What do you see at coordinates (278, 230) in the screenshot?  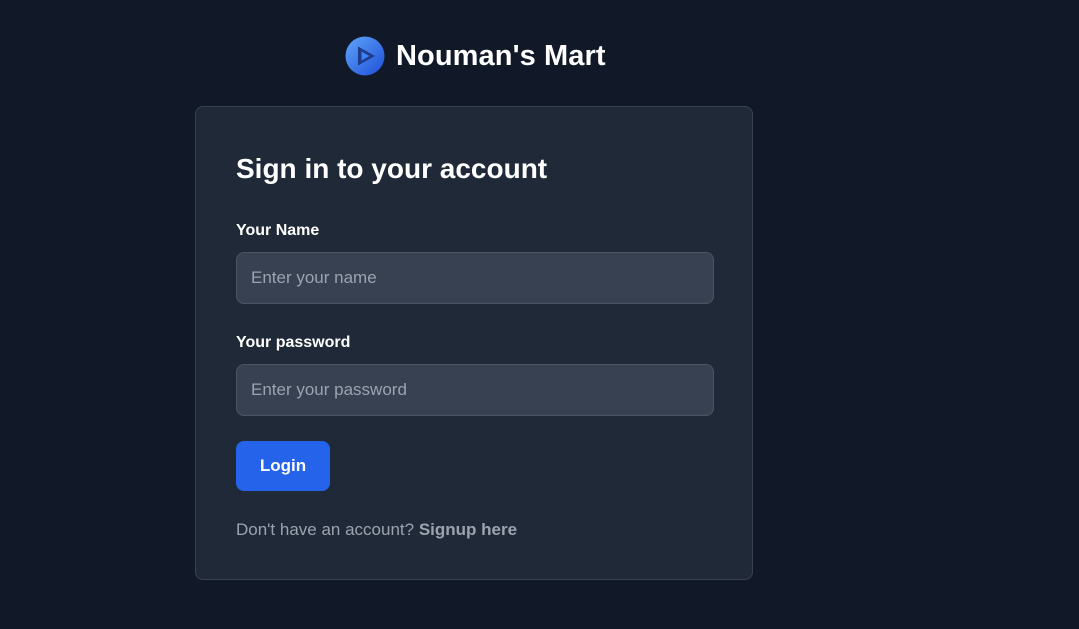 I see `name-label: Your Name` at bounding box center [278, 230].